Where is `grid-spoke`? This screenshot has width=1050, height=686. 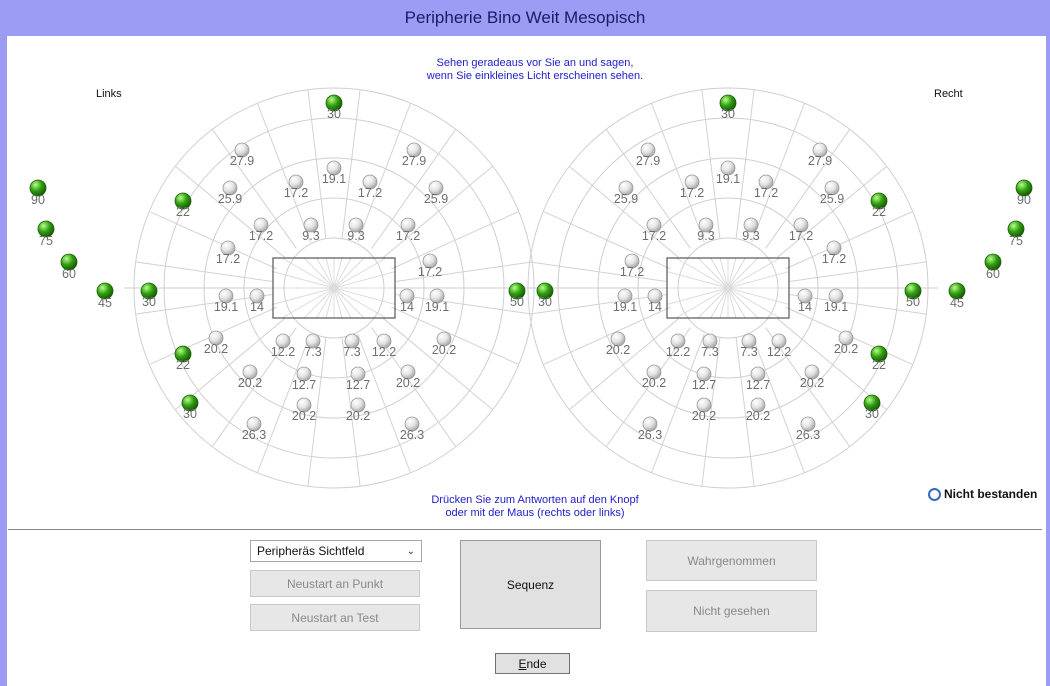 grid-spoke is located at coordinates (437, 211).